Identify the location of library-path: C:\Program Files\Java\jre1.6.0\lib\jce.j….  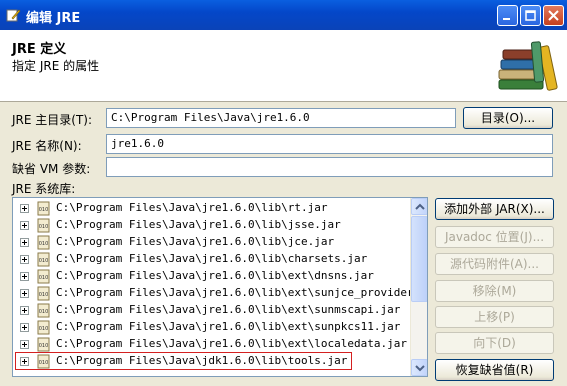
(195, 241).